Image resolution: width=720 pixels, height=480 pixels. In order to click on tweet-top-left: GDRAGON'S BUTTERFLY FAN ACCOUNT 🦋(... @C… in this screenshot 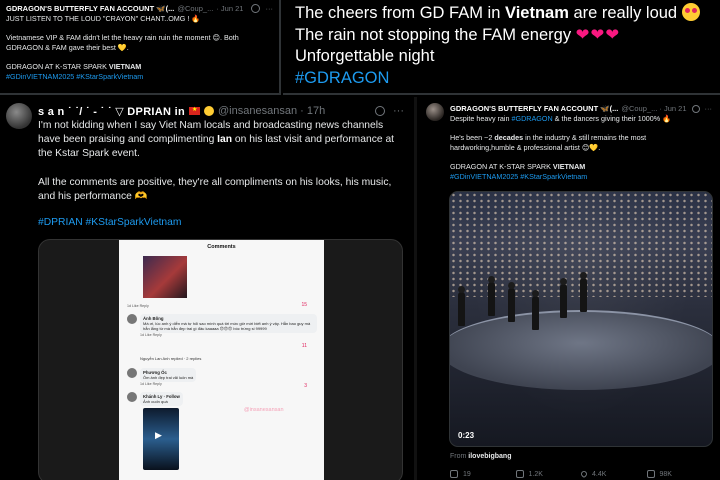, I will do `click(140, 47)`.